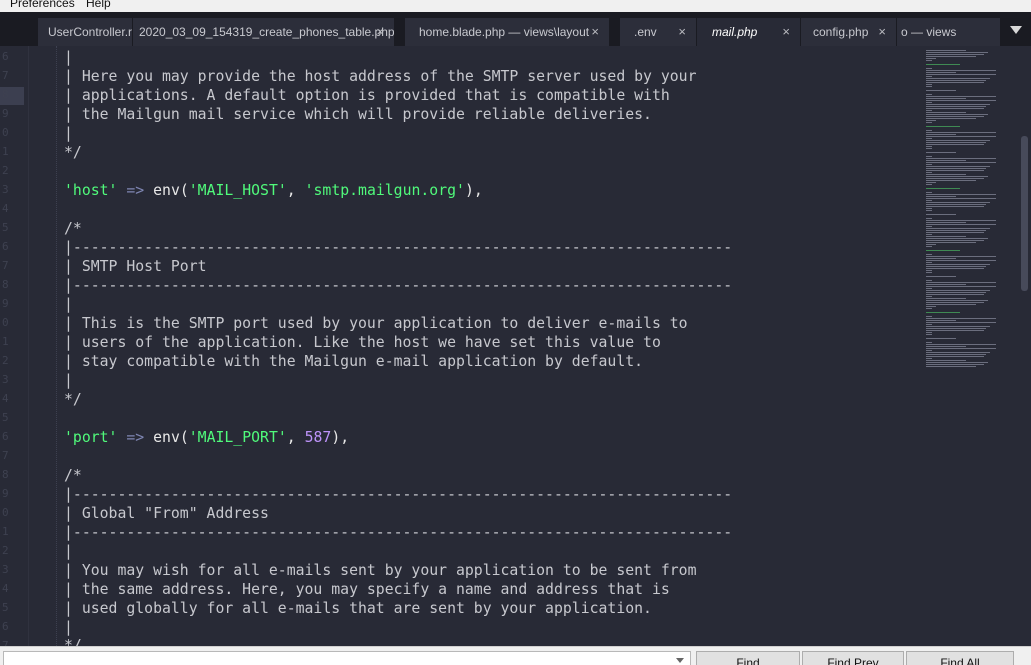  I want to click on minimap, so click(969, 346).